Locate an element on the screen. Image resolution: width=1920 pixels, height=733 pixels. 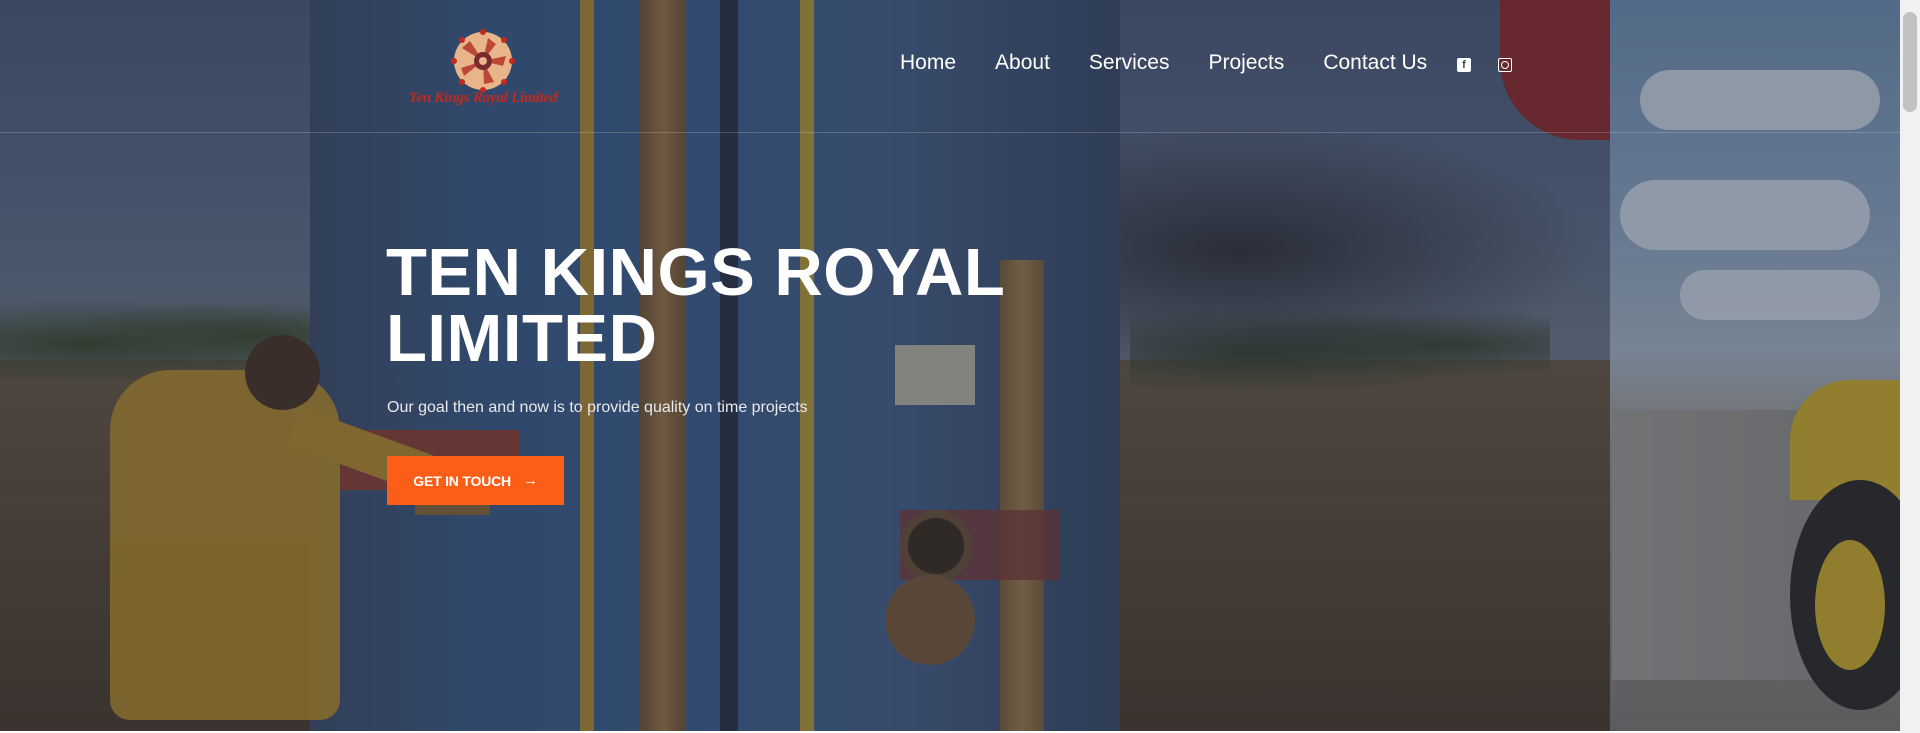
logo-text: Ten Kings Royal Limited is located at coordinates (483, 98).